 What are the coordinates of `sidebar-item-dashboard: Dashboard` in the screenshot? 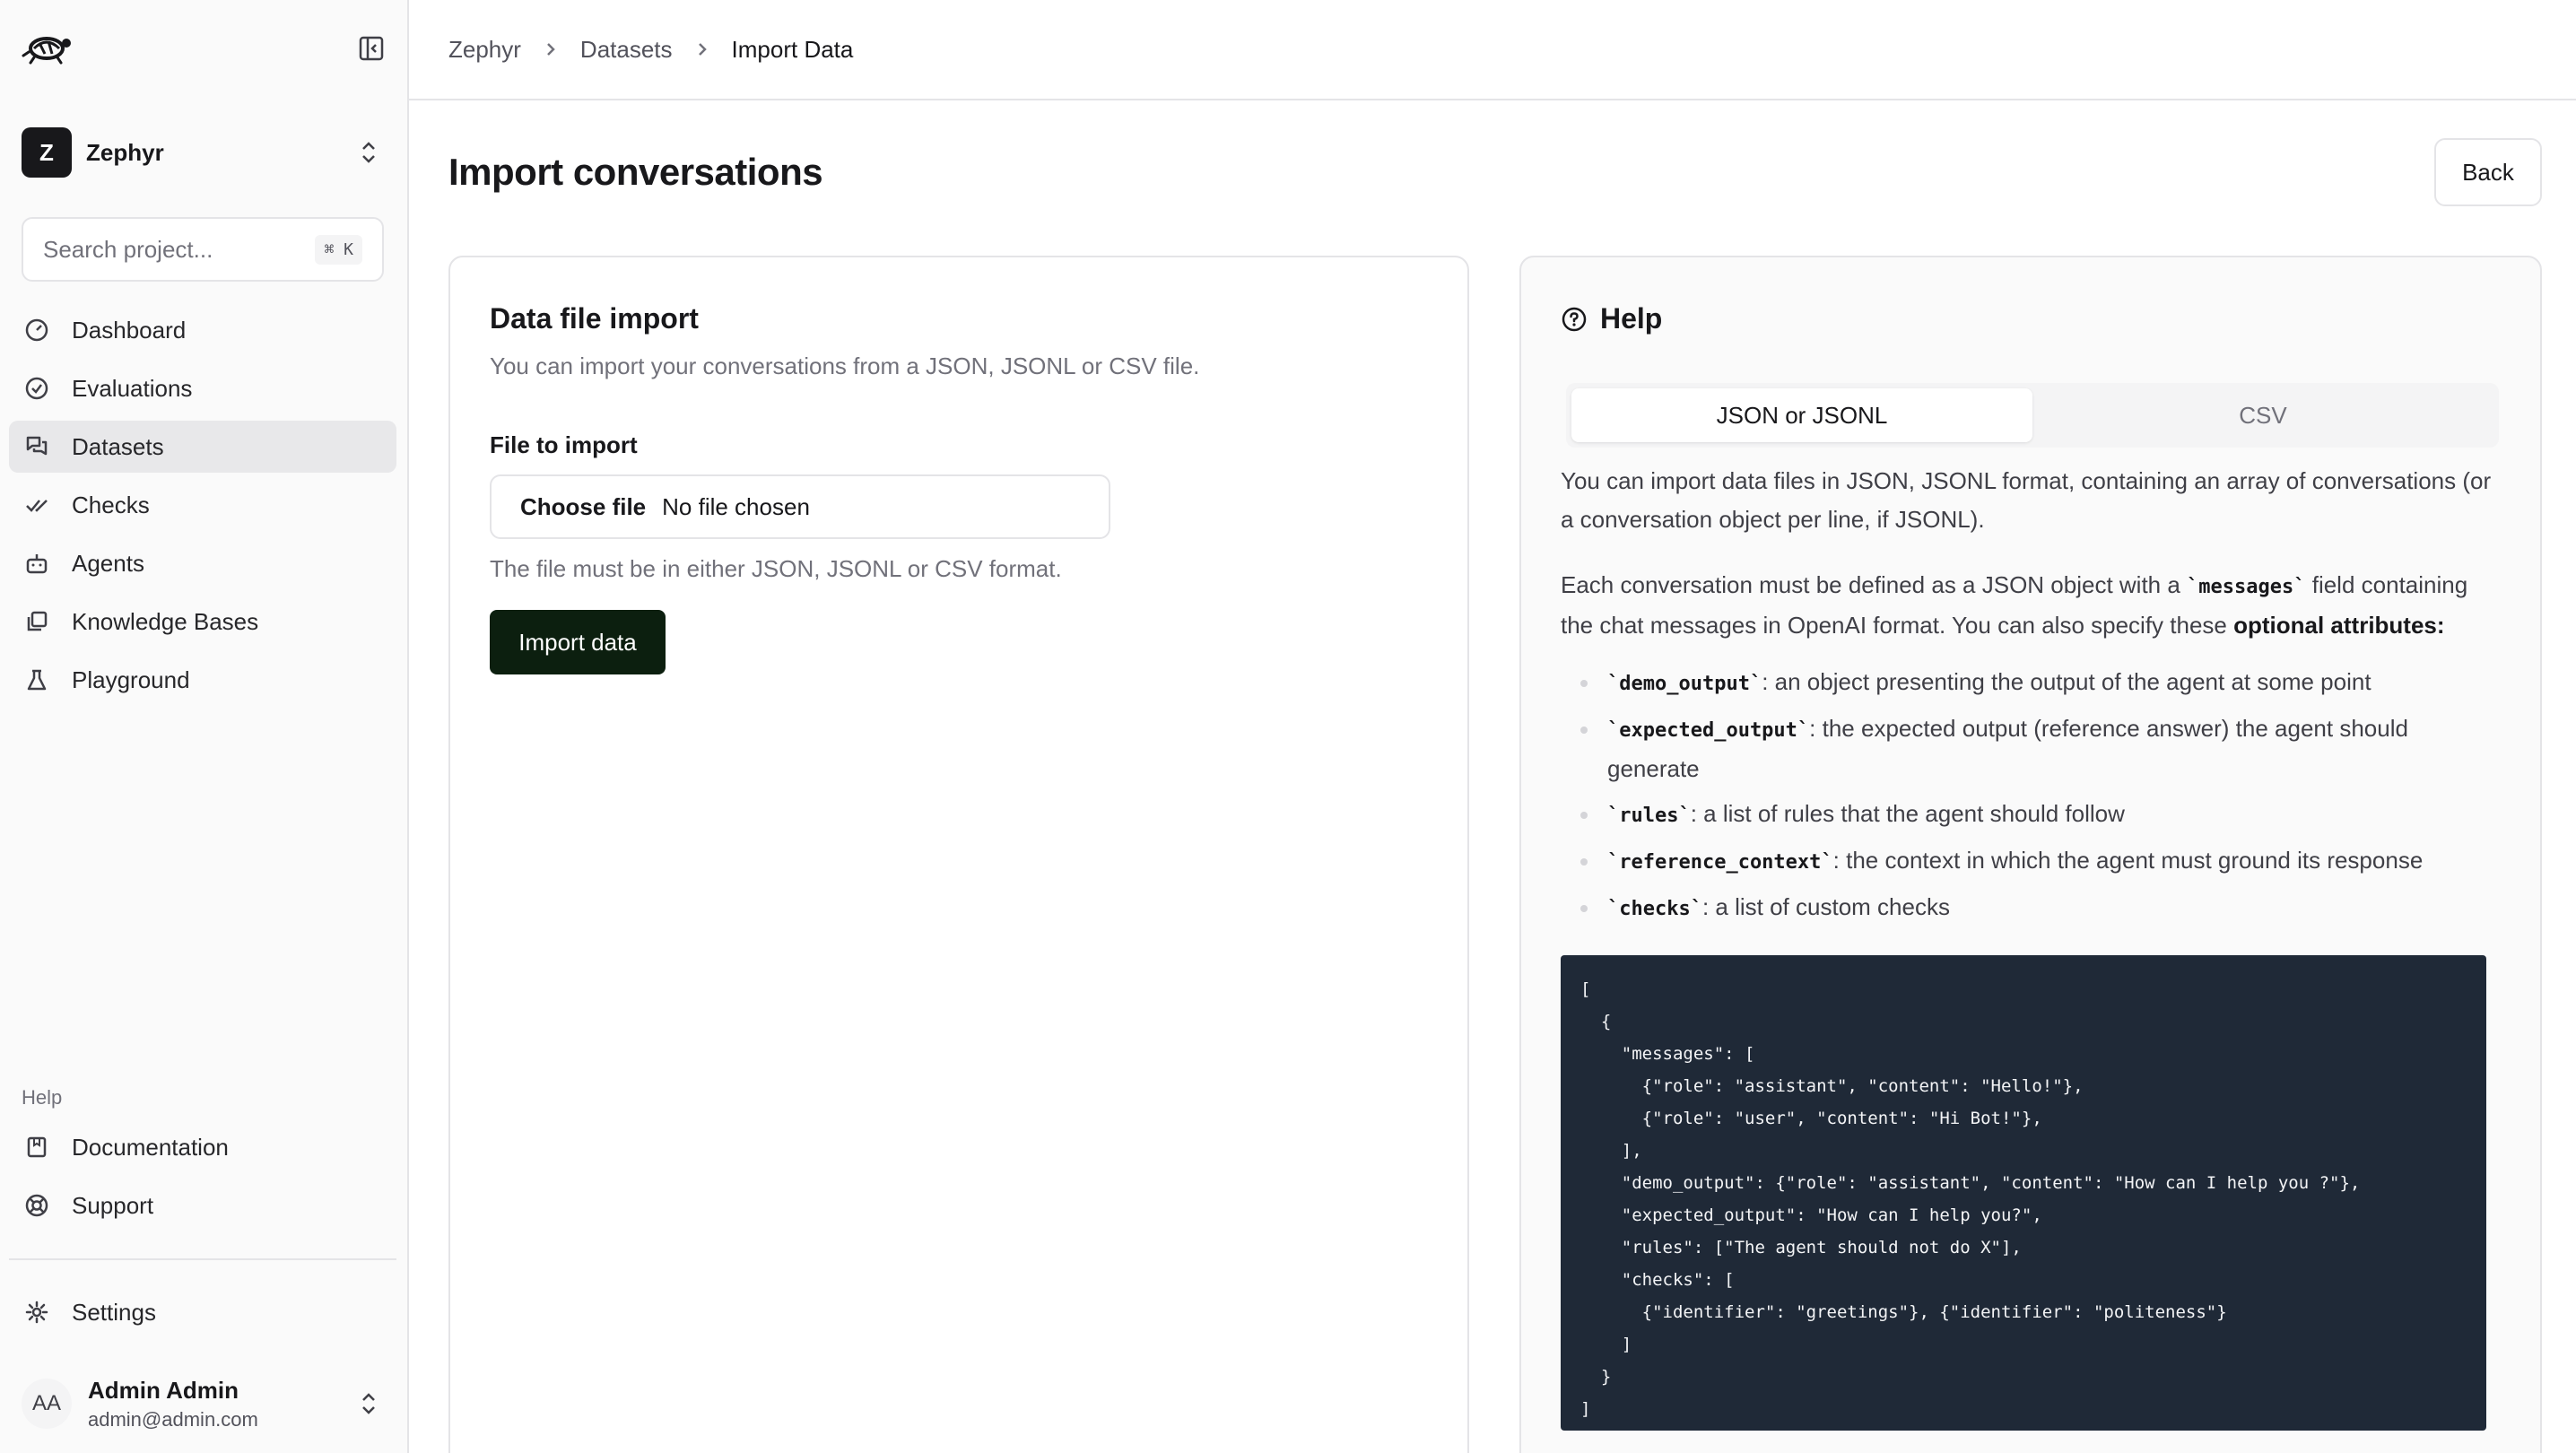 It's located at (202, 330).